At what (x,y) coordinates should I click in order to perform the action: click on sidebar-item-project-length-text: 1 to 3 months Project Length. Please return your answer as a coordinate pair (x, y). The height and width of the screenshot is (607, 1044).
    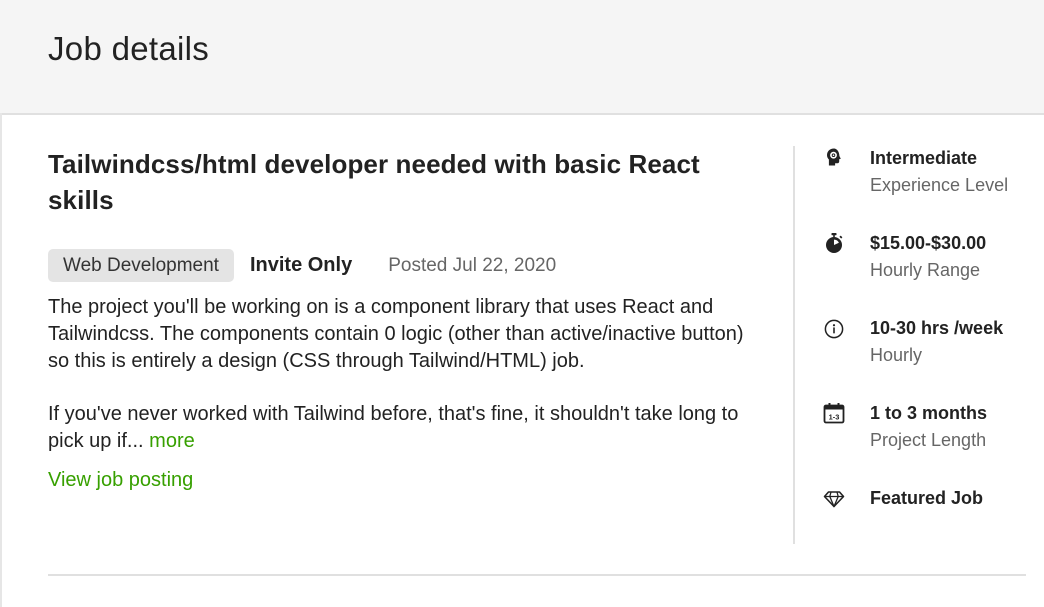
    Looking at the image, I should click on (928, 426).